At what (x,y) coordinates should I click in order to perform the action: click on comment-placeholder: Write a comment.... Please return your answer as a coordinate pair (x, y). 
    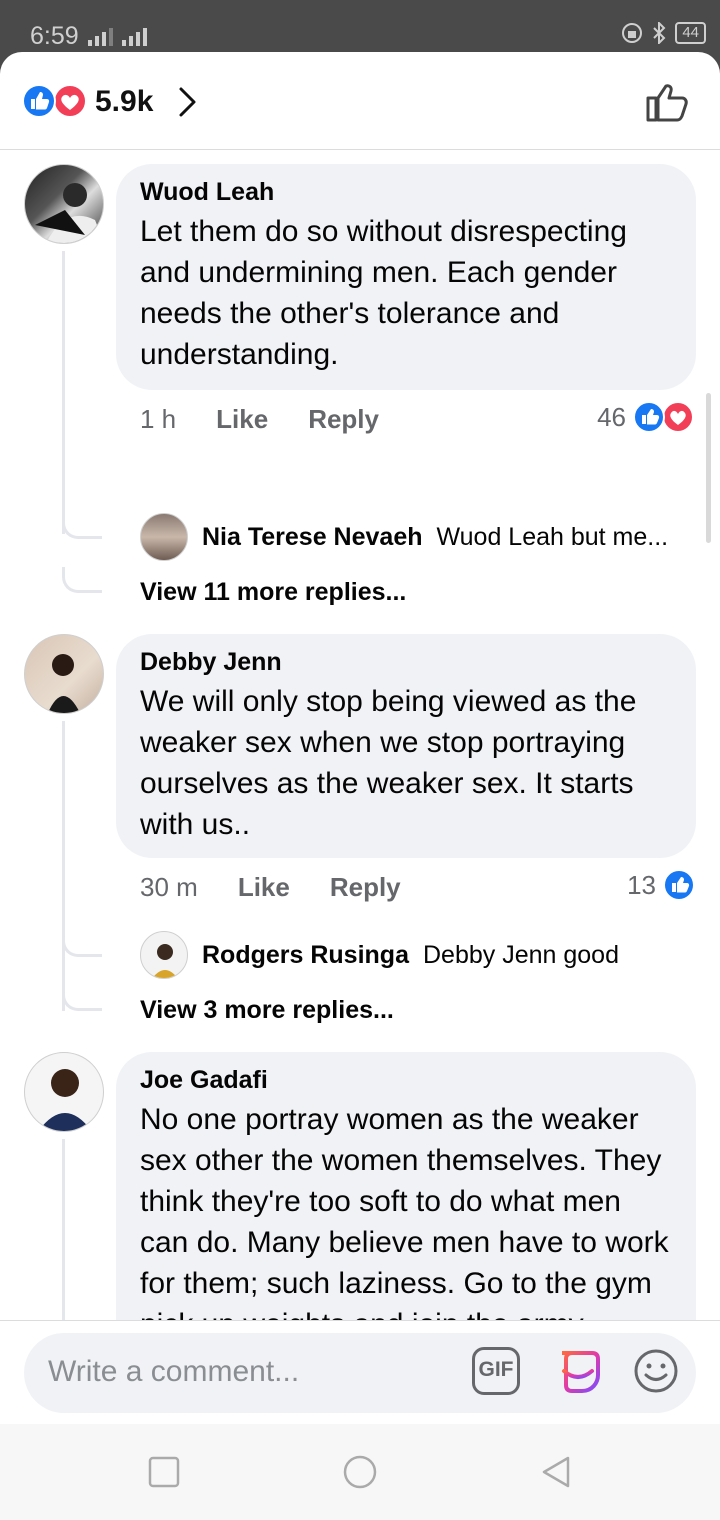
    Looking at the image, I should click on (174, 1371).